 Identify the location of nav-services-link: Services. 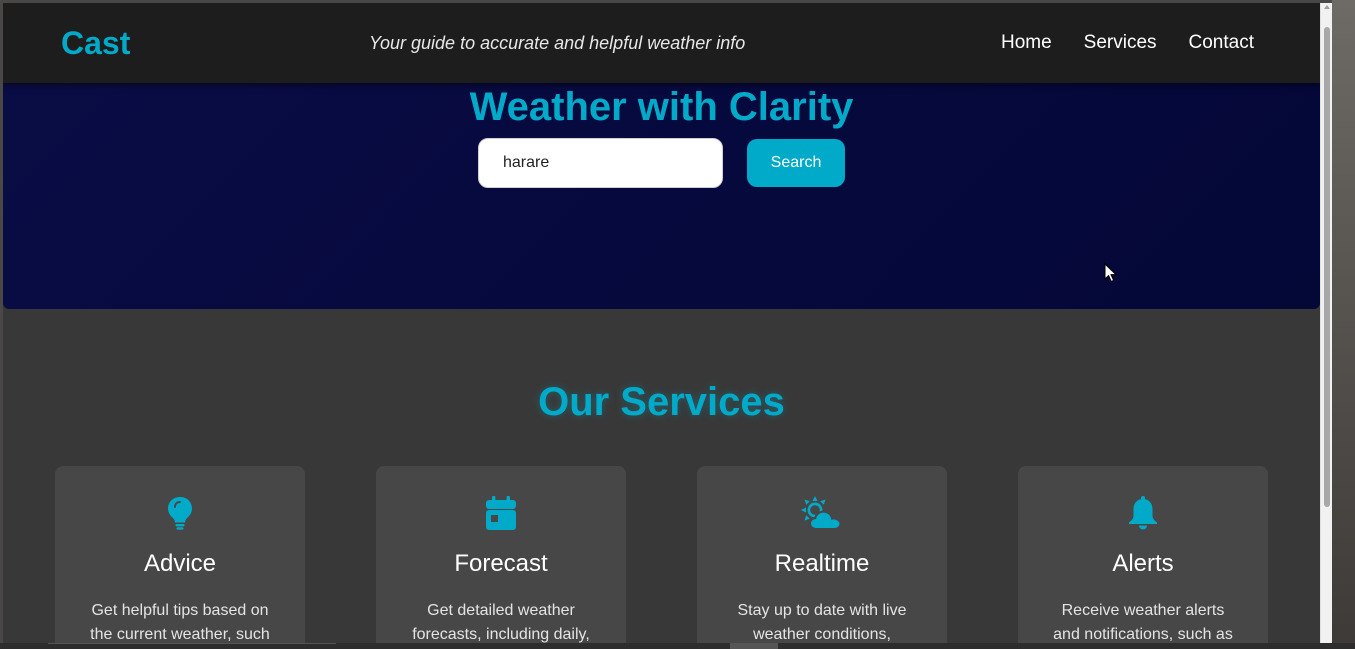
(1120, 43).